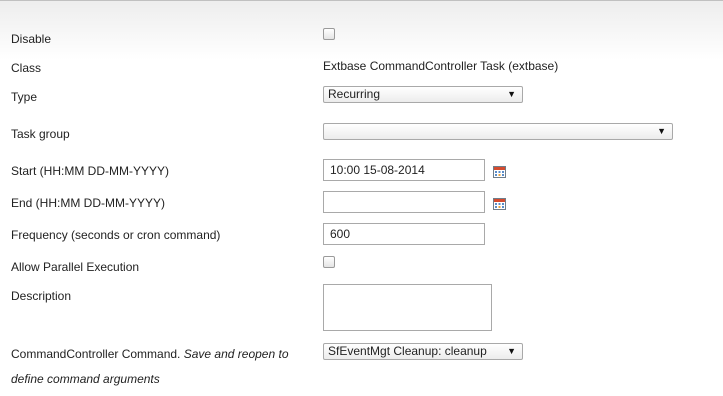 The image size is (723, 396). Describe the element at coordinates (24, 97) in the screenshot. I see `type-label: Type` at that location.